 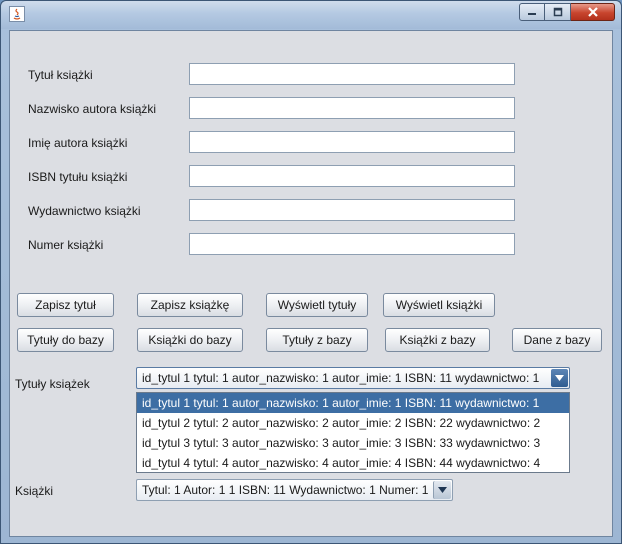 What do you see at coordinates (317, 305) in the screenshot?
I see `show-titles-button: Wyświetl tytuły` at bounding box center [317, 305].